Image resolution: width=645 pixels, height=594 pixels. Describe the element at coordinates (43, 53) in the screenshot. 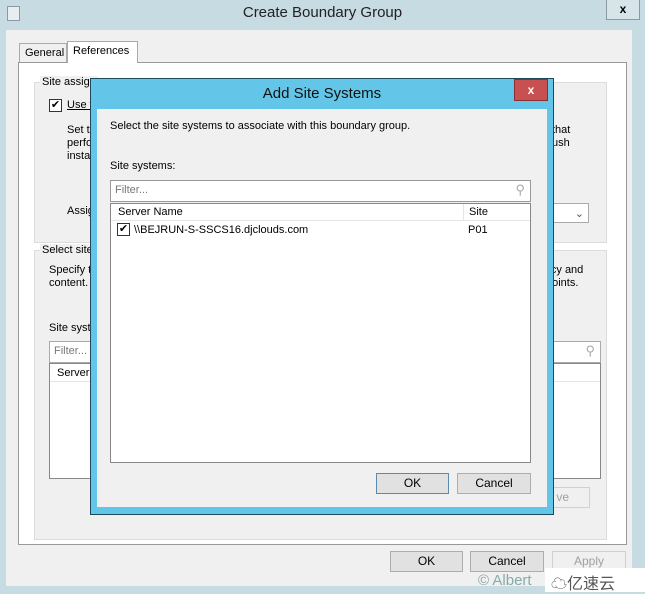

I see `tab-general: General` at that location.